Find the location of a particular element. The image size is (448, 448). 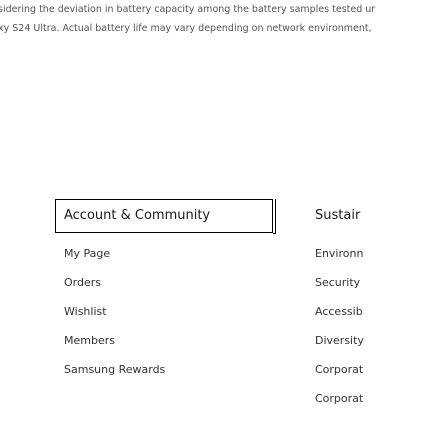

sustainability-heading: Sustair is located at coordinates (337, 215).